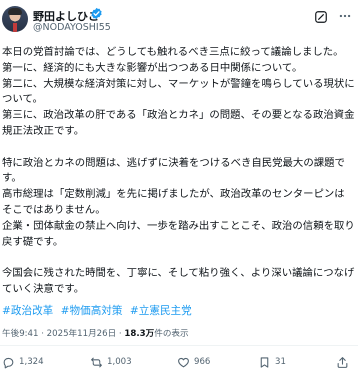  I want to click on like-count: 966, so click(202, 362).